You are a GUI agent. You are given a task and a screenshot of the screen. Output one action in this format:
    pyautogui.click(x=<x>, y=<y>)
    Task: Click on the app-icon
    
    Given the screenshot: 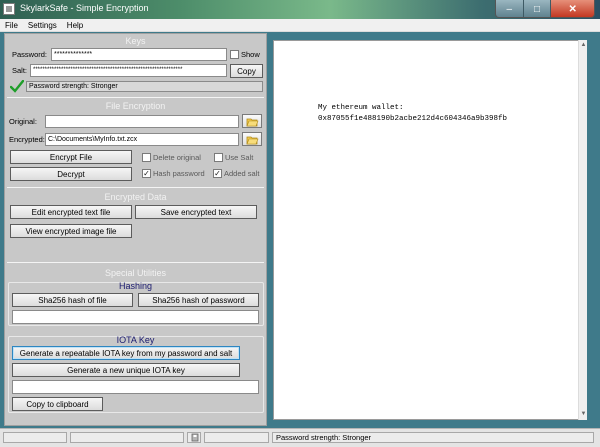 What is the action you would take?
    pyautogui.click(x=9, y=9)
    